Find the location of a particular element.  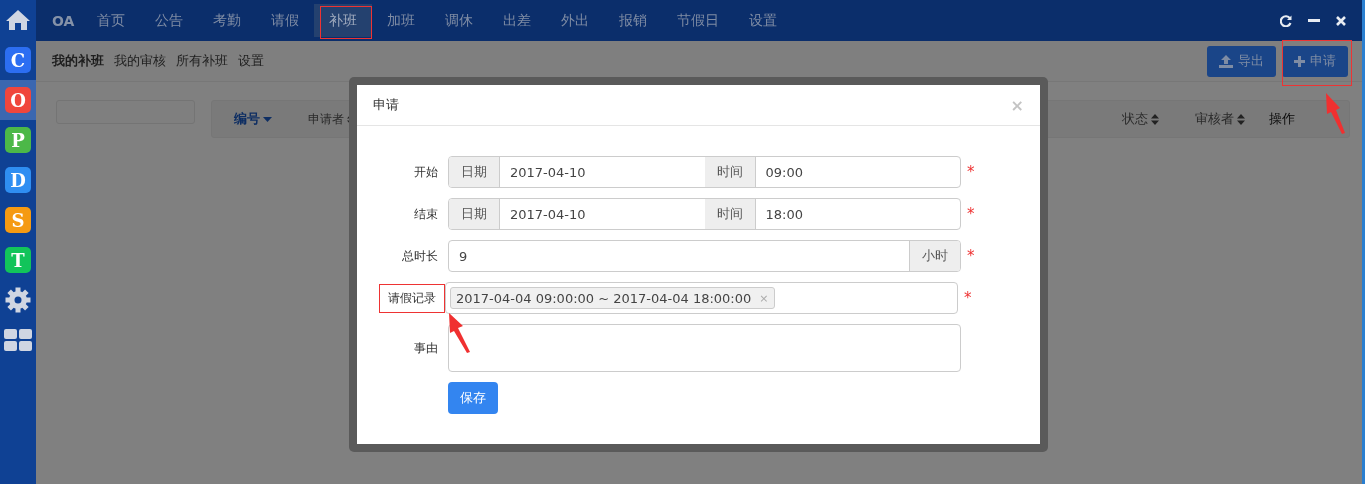

nav-tab: 节假日 is located at coordinates (698, 20).